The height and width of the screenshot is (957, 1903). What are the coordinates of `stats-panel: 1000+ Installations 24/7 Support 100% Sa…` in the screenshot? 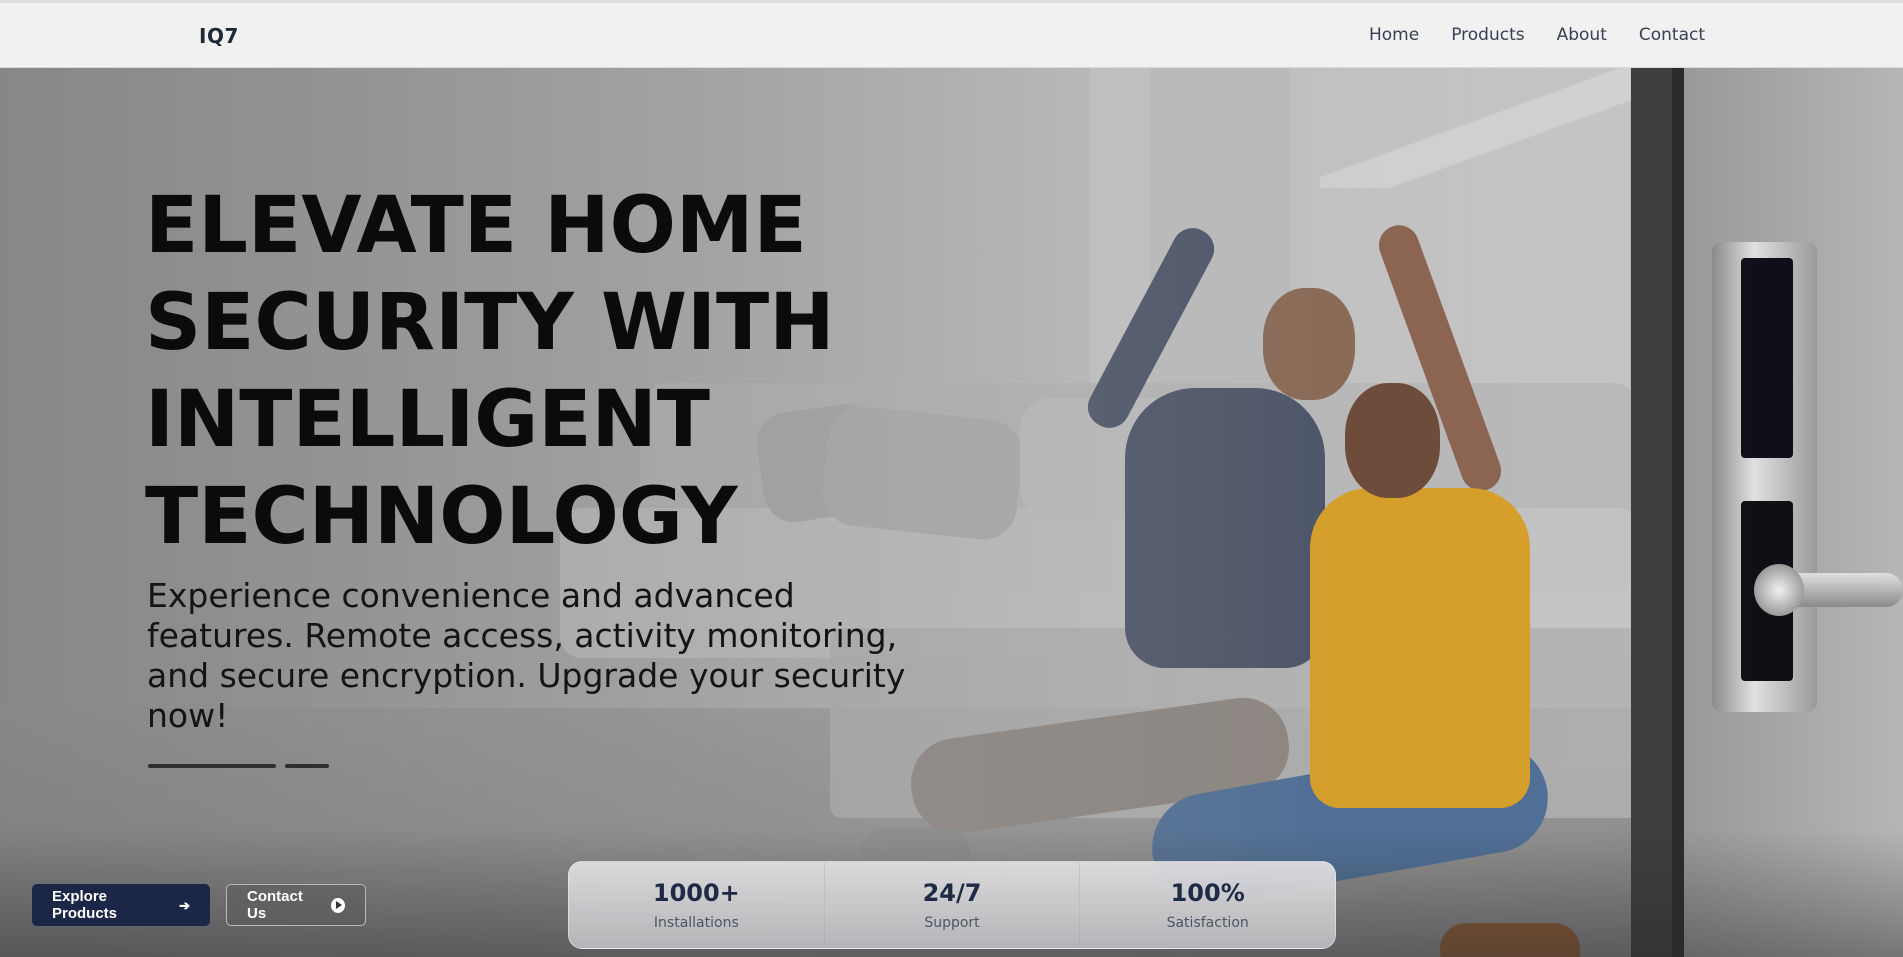 It's located at (952, 905).